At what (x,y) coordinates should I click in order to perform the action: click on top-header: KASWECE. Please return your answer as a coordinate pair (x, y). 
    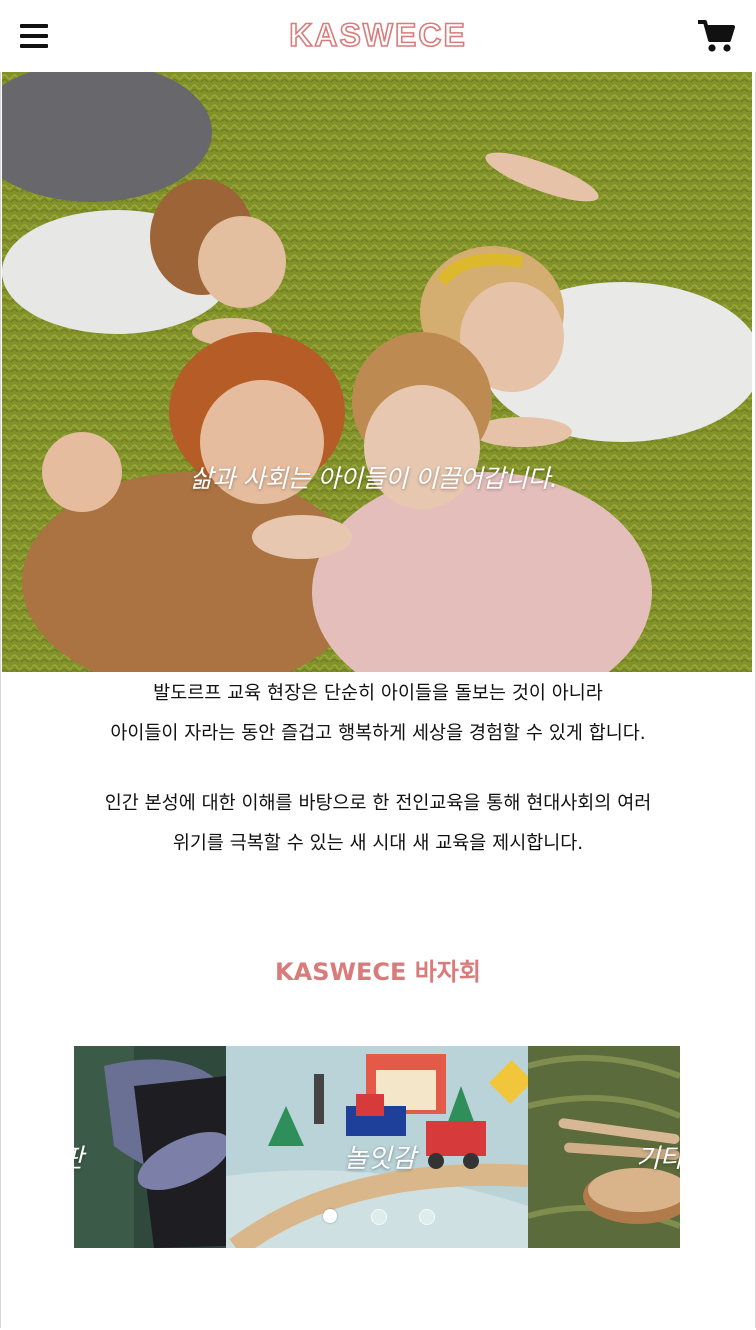
    Looking at the image, I should click on (378, 36).